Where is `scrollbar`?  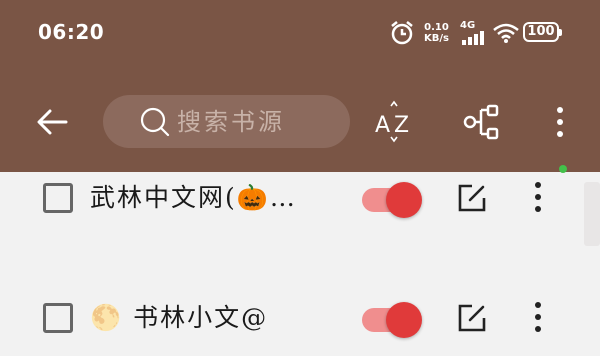 scrollbar is located at coordinates (592, 214).